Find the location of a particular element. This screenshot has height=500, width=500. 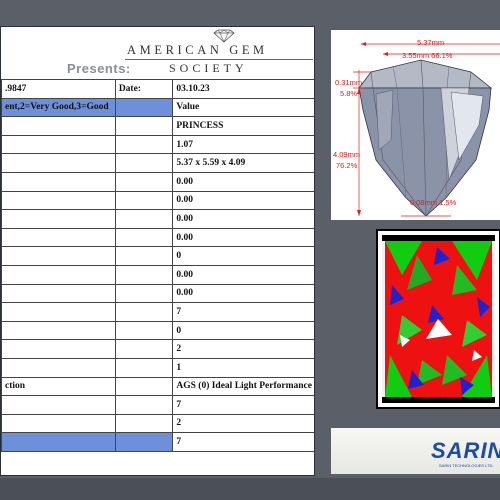

table-row: ction AGS (0) Ideal Light Performance is located at coordinates (157, 386).